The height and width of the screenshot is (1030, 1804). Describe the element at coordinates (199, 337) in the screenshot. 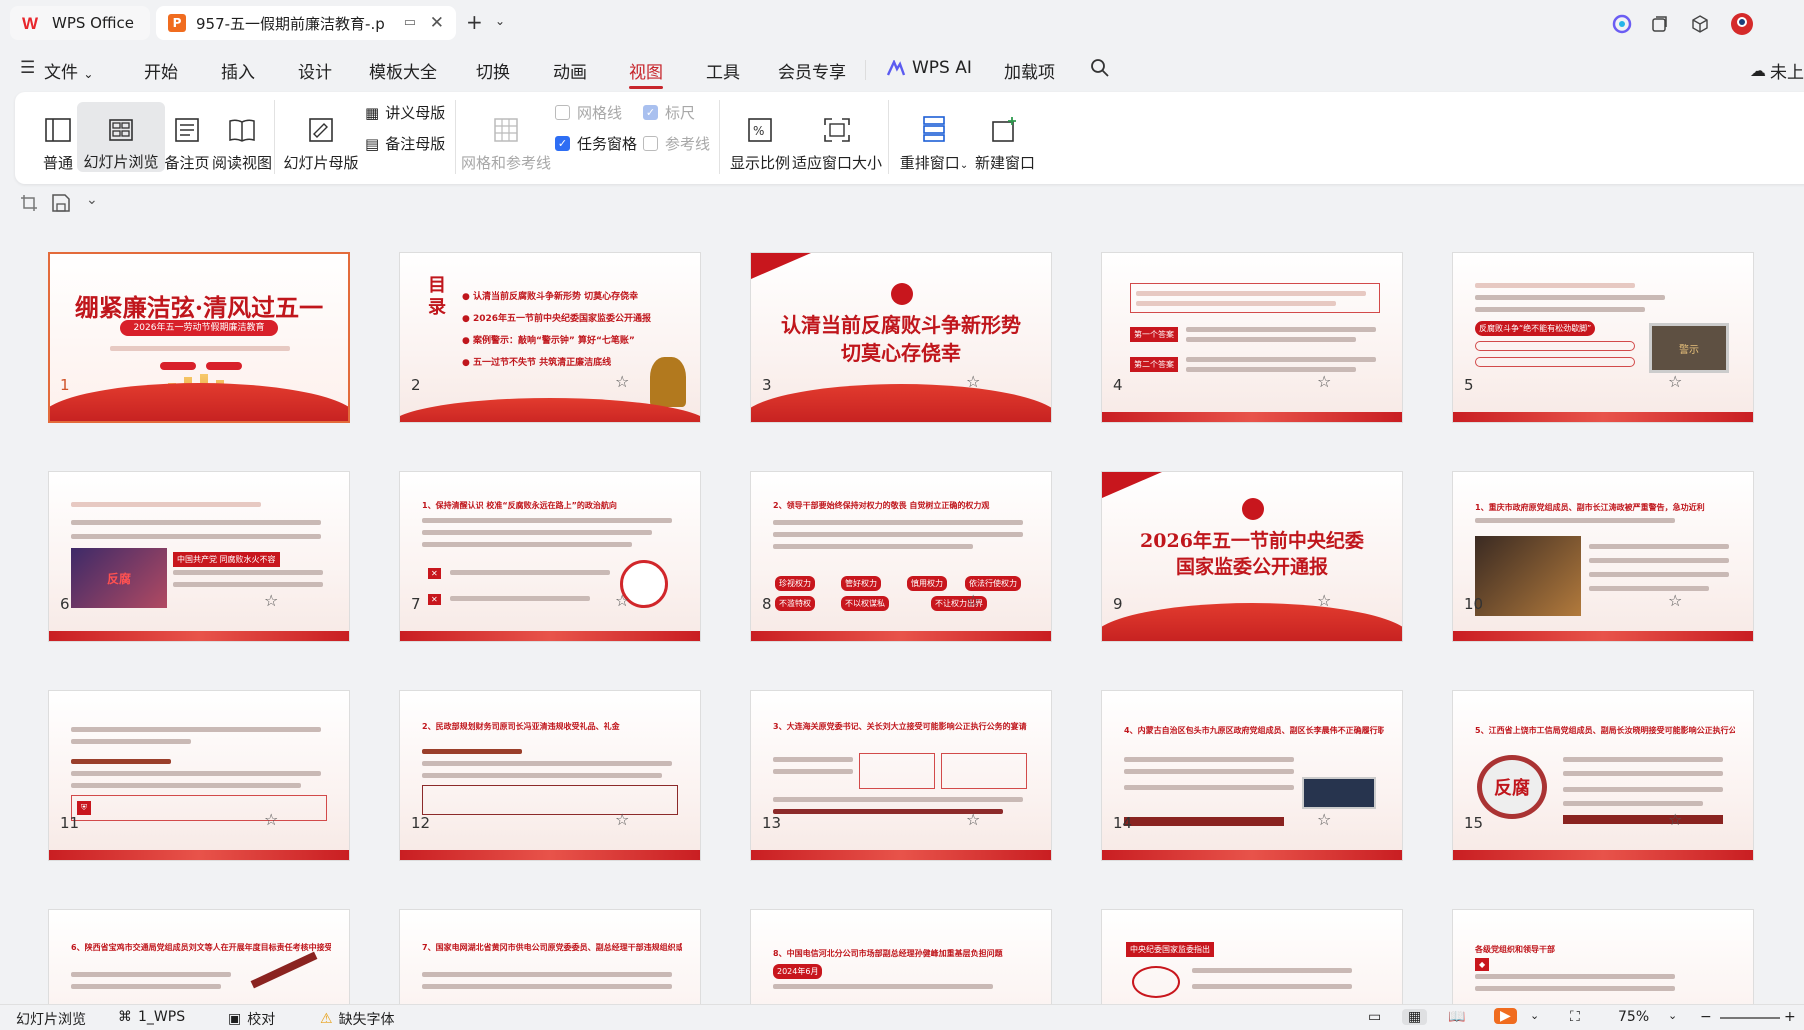

I see `slide-thumbnail: 绷紧廉洁弦·清风过五一 2026年五一劳动节假期廉洁教育` at that location.